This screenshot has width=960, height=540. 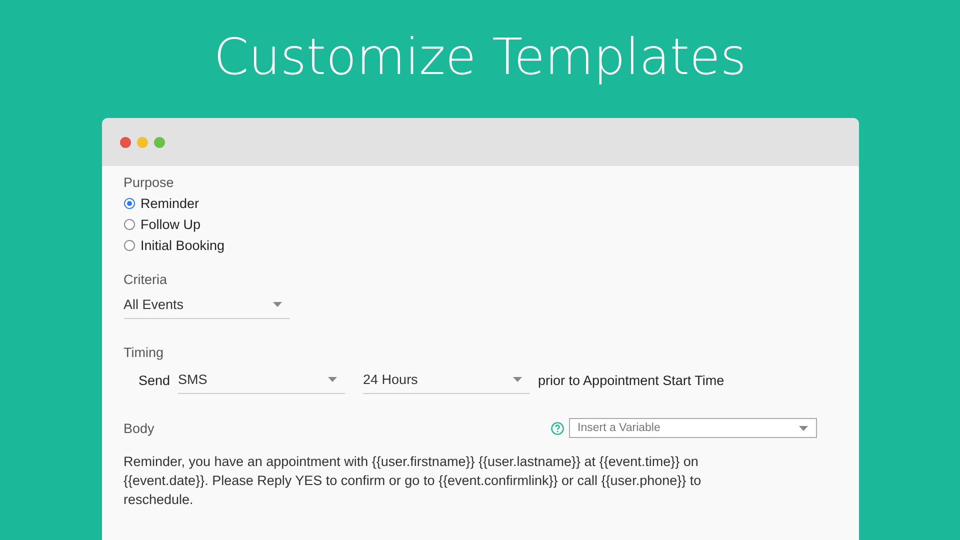 What do you see at coordinates (480, 203) in the screenshot?
I see `radio-option: Reminder` at bounding box center [480, 203].